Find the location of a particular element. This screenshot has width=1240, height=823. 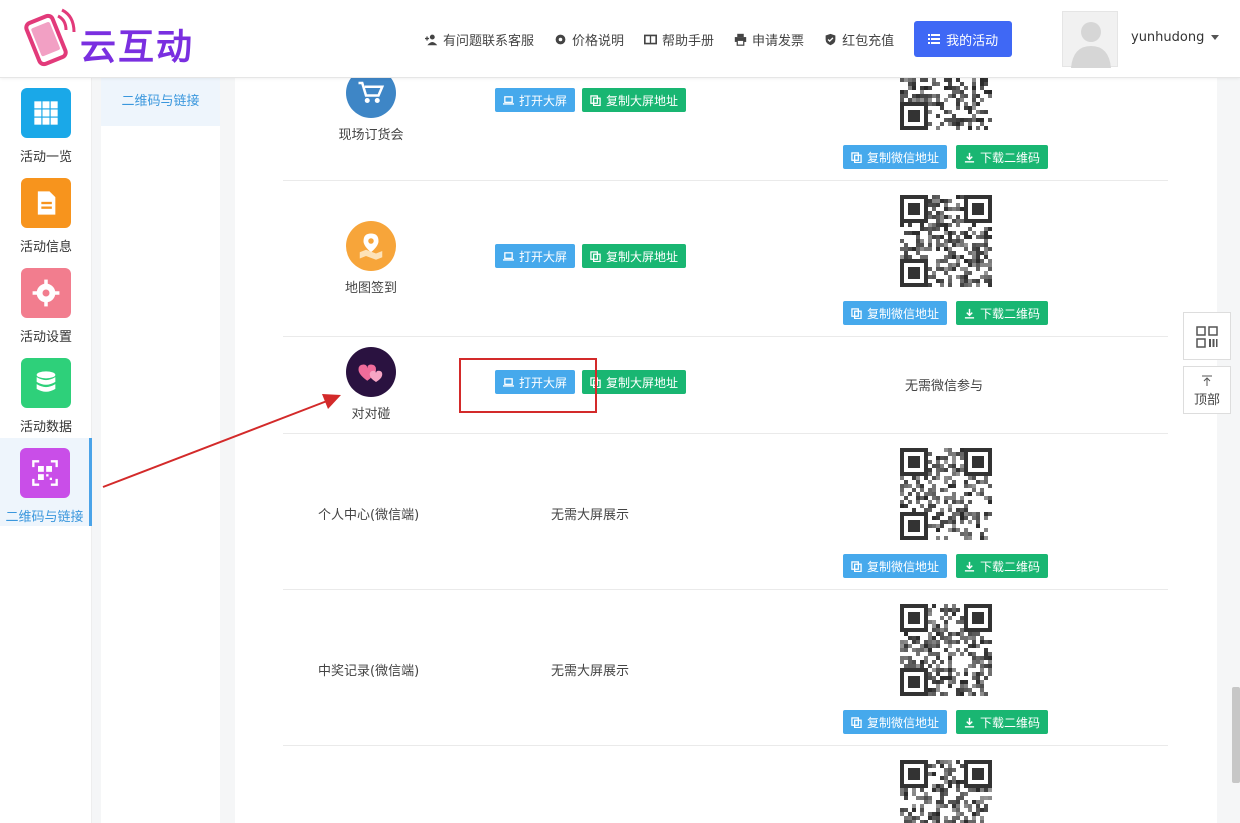

sidebar-item-label: 二维码与链接 is located at coordinates (44, 517).